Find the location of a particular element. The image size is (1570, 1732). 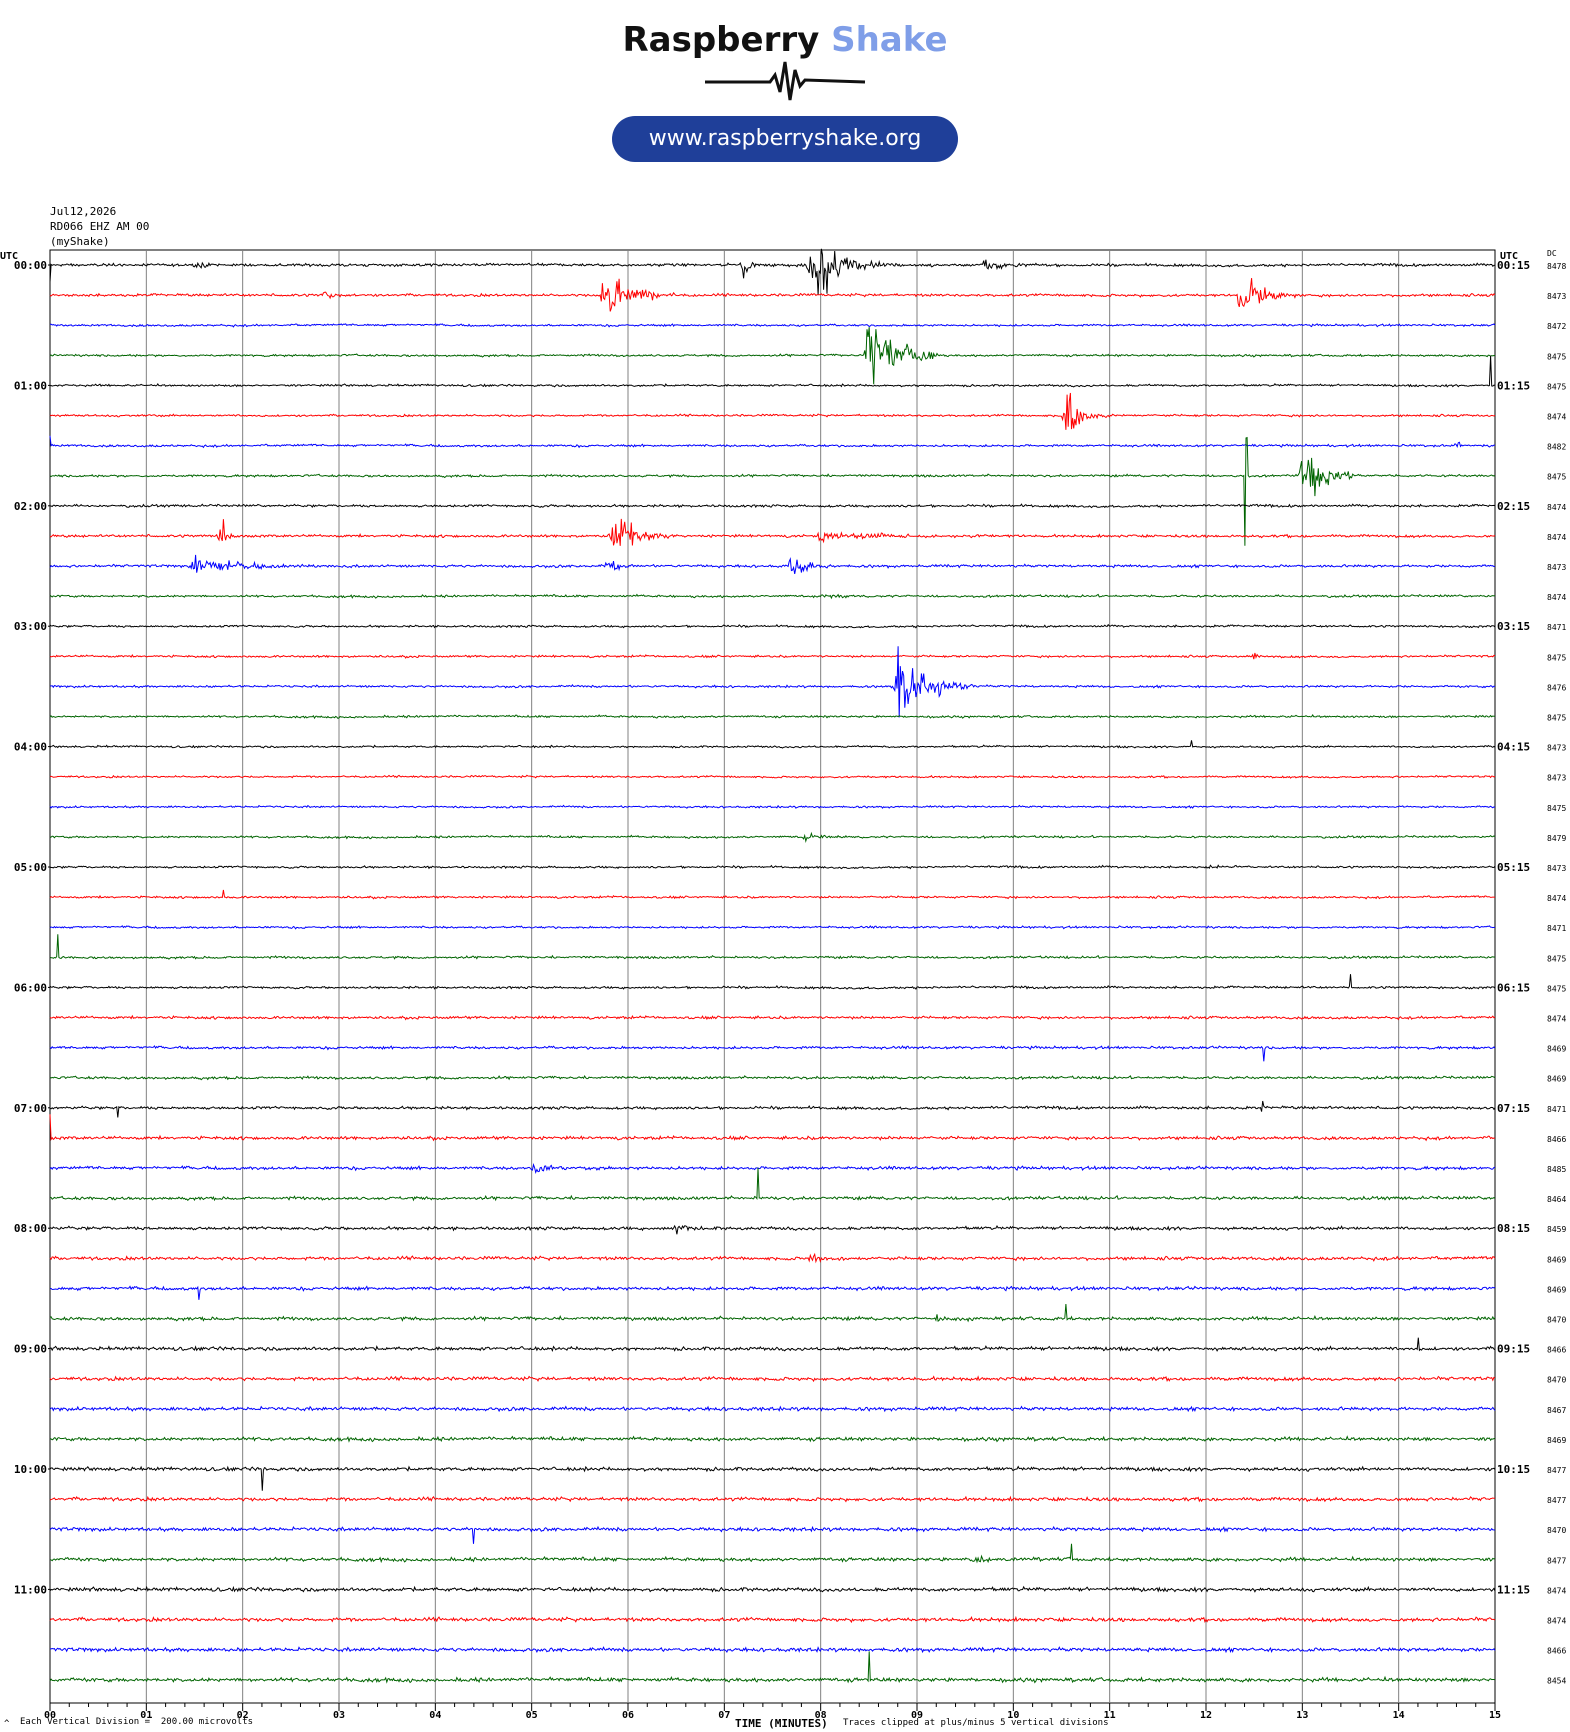

x-tick-label: 05 is located at coordinates (532, 1715).